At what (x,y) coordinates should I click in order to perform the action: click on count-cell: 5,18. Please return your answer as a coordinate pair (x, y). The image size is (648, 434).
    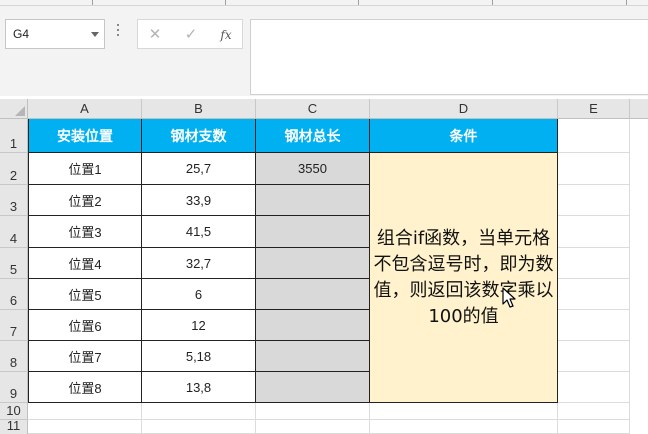
    Looking at the image, I should click on (199, 356).